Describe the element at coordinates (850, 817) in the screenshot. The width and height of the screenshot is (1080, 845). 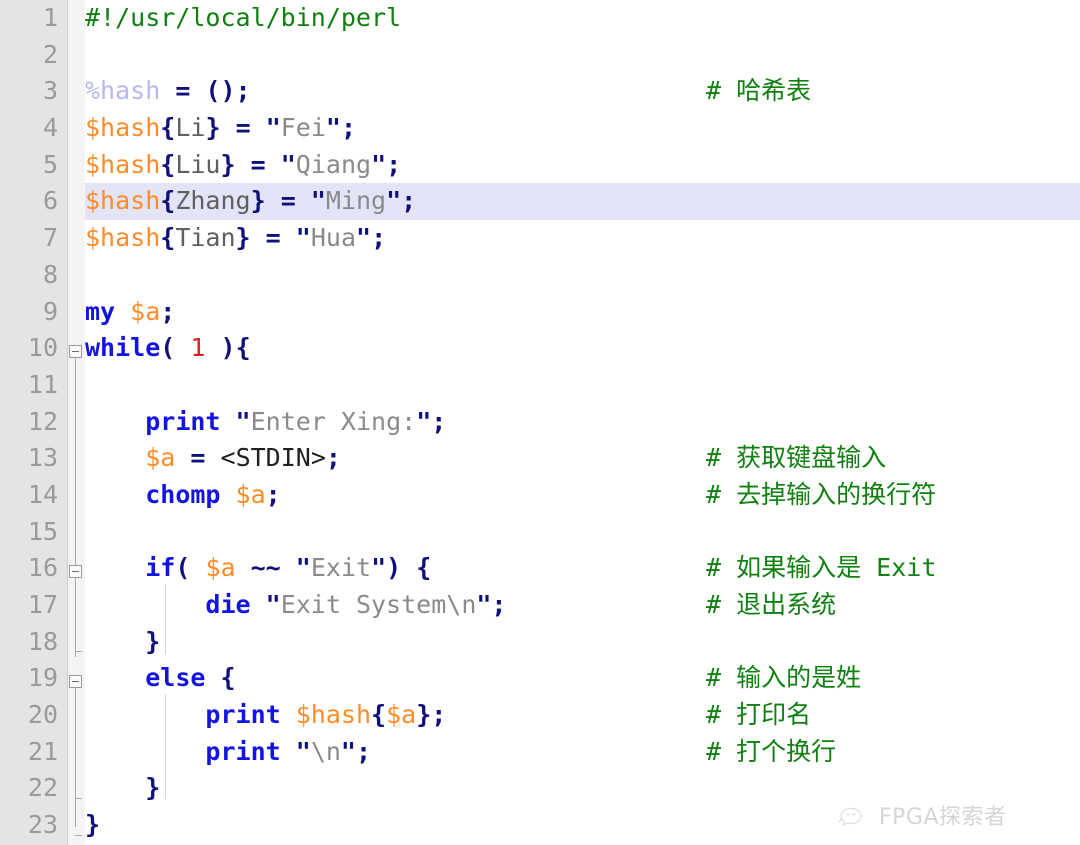
I see `wechat-bubble-icon` at that location.